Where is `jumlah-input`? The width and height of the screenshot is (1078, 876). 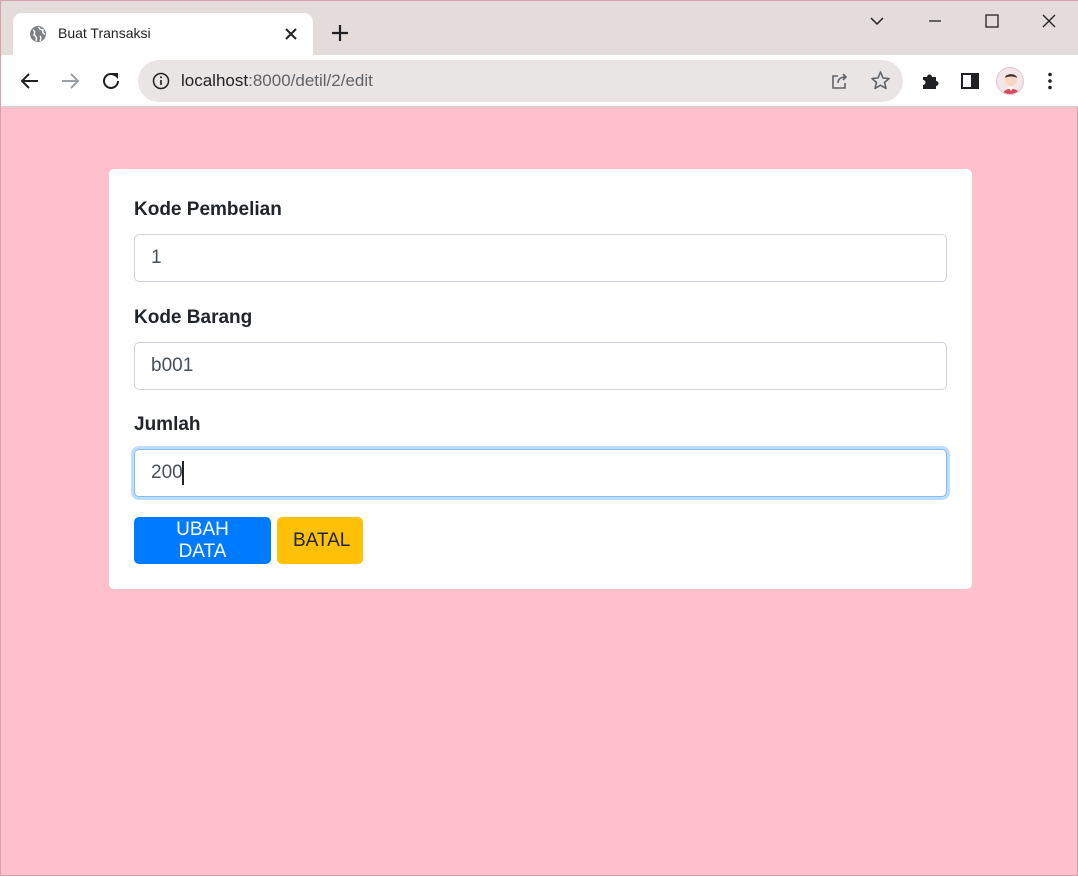
jumlah-input is located at coordinates (540, 473).